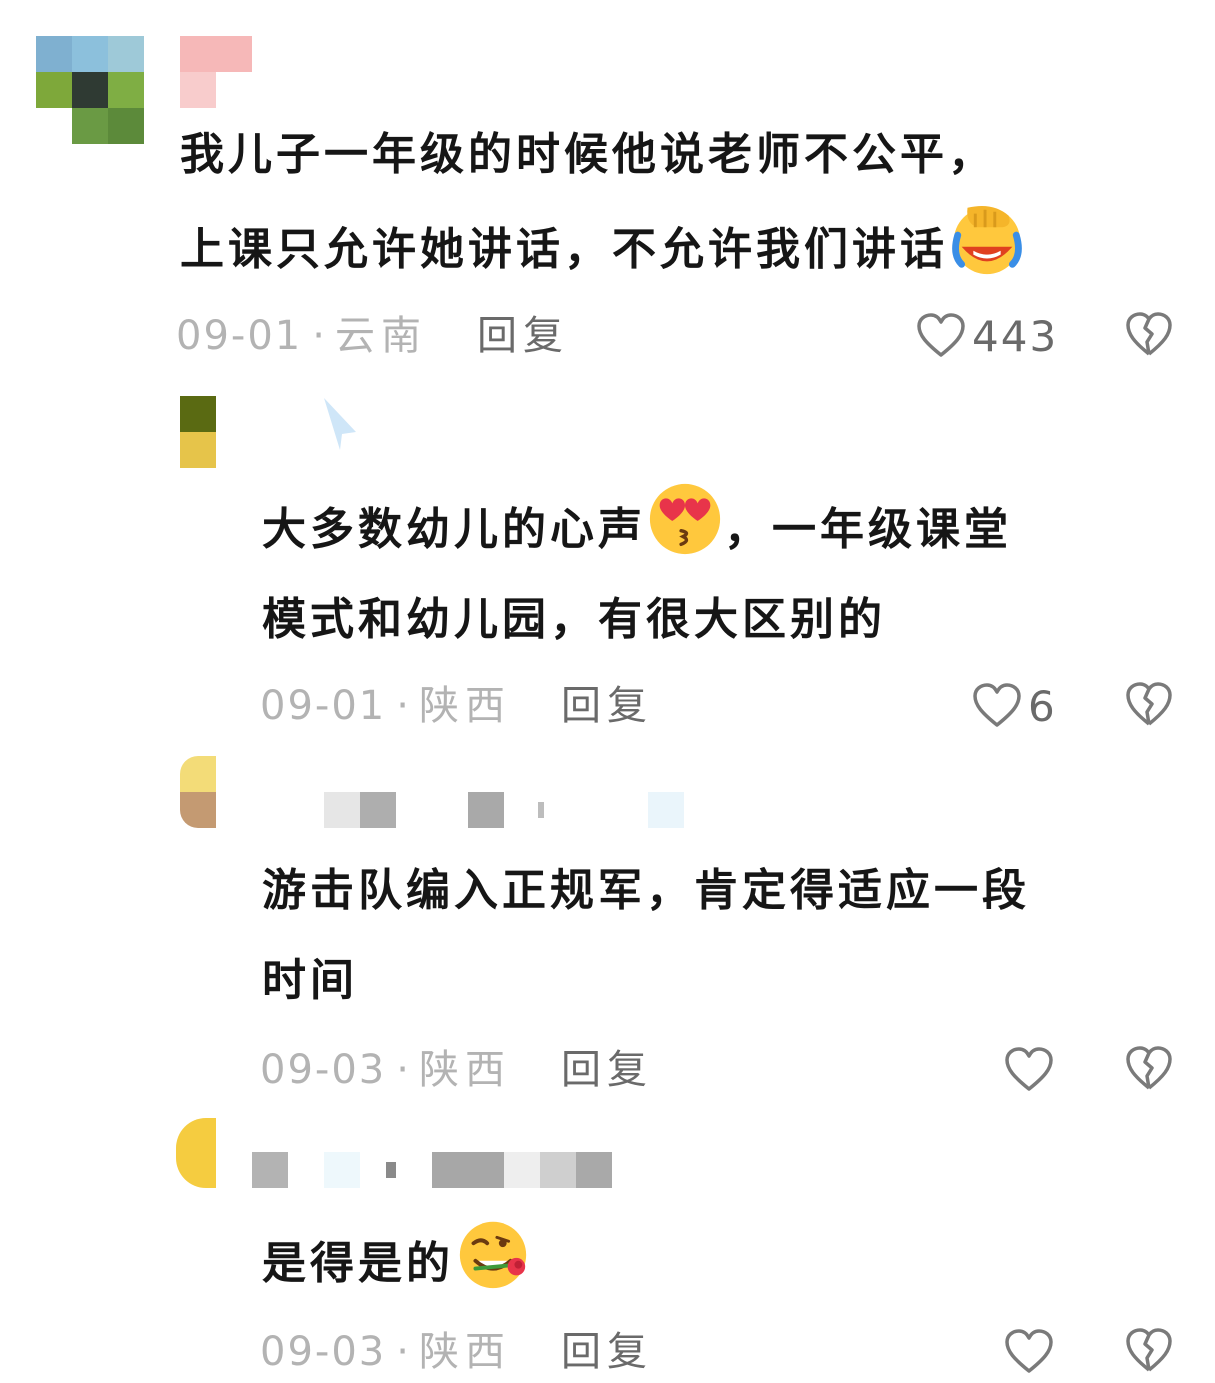 Image resolution: width=1215 pixels, height=1383 pixels. What do you see at coordinates (493, 1255) in the screenshot?
I see `wink-rose-emoji` at bounding box center [493, 1255].